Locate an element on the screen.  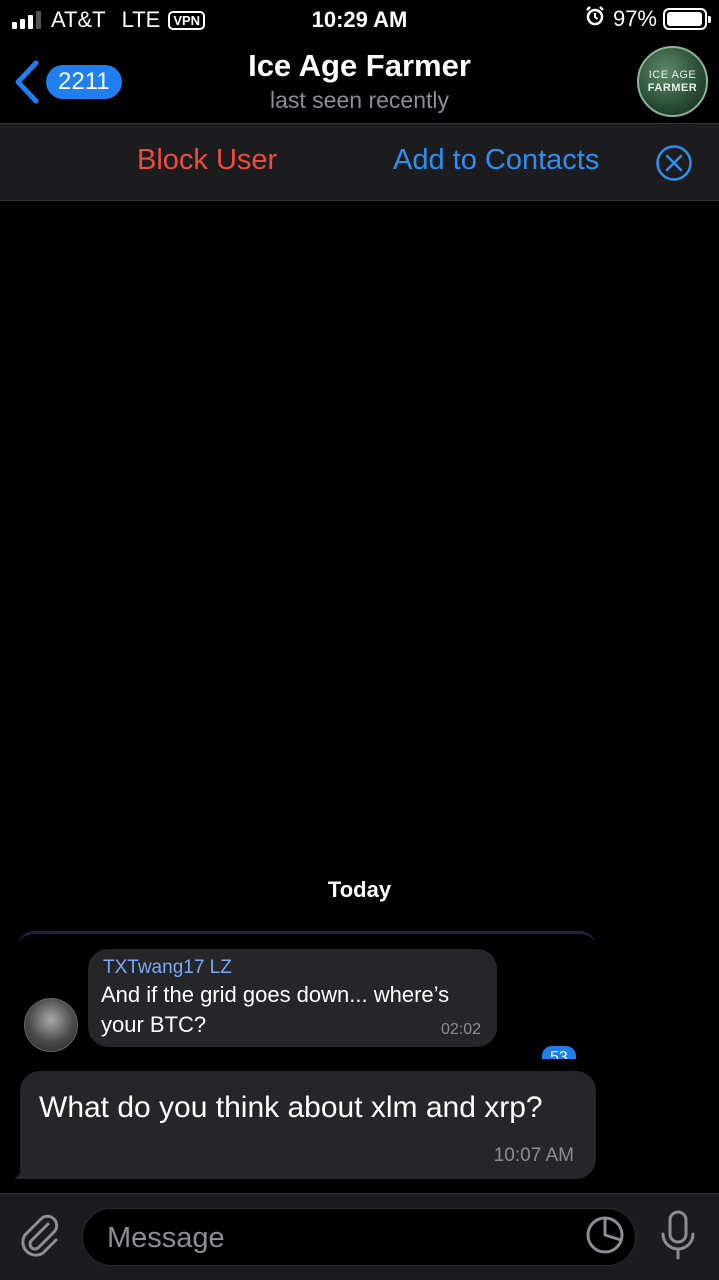
avatar-text-line1: ICE AGE is located at coordinates (672, 74).